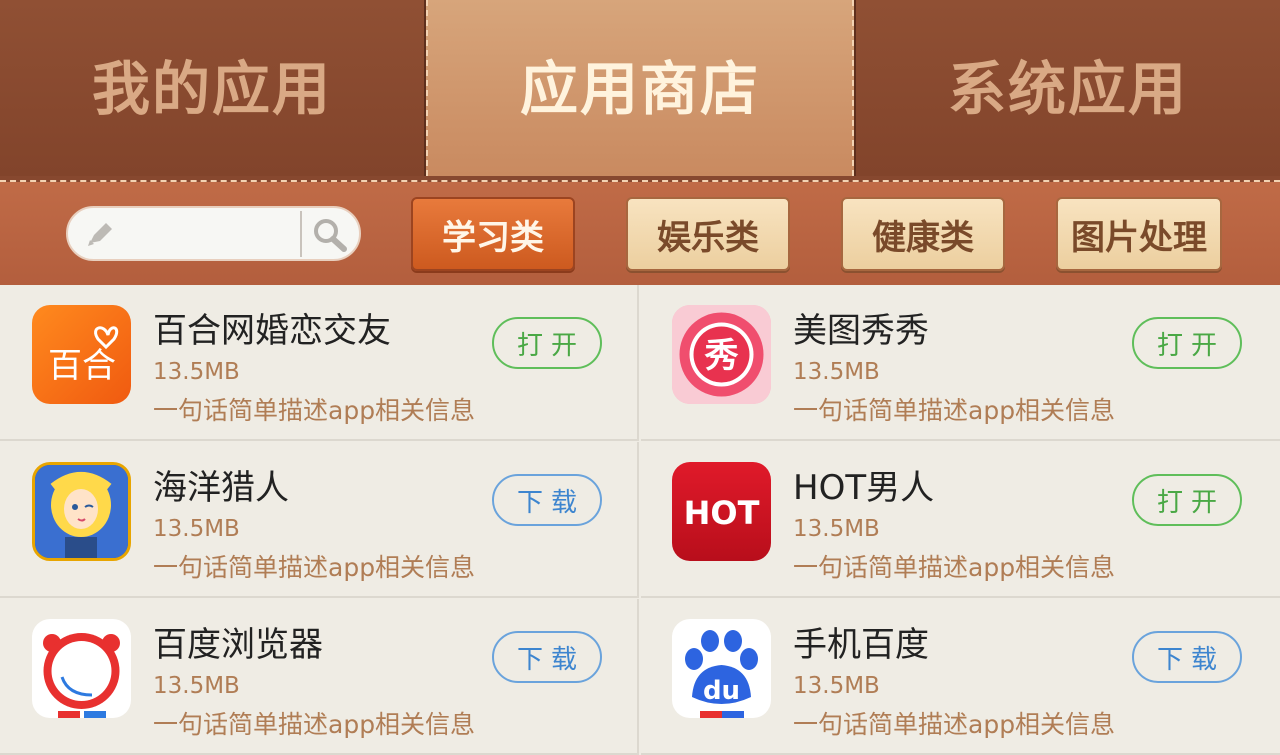  Describe the element at coordinates (721, 668) in the screenshot. I see `baidu-paw-icon: du` at that location.